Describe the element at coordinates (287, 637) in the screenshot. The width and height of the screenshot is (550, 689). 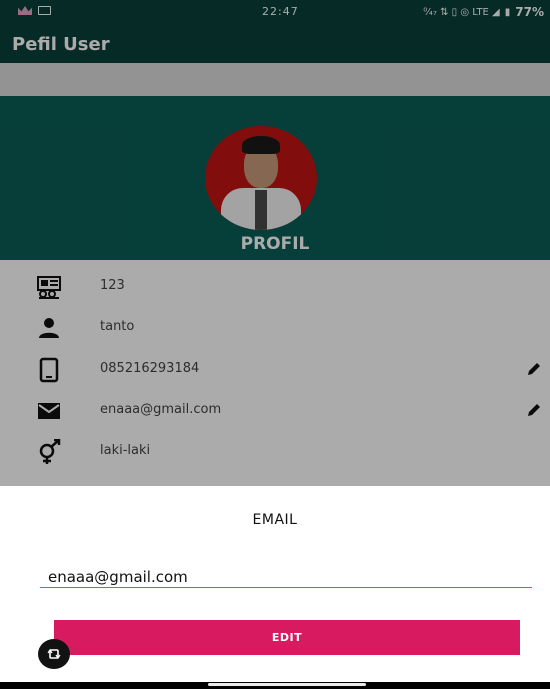
I see `edit-button: EDIT` at that location.